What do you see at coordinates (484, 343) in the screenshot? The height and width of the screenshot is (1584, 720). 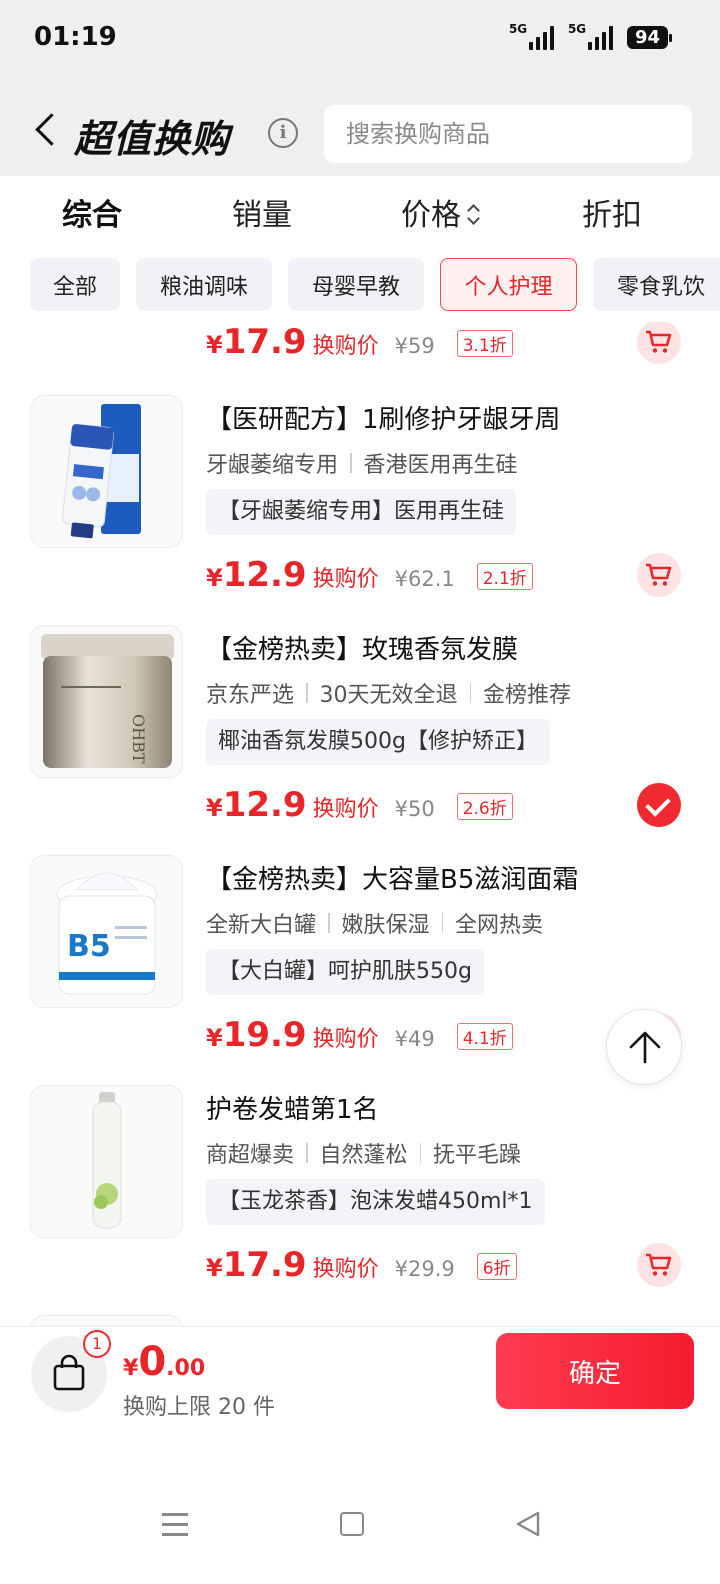 I see `discount-badge: 3.1折` at bounding box center [484, 343].